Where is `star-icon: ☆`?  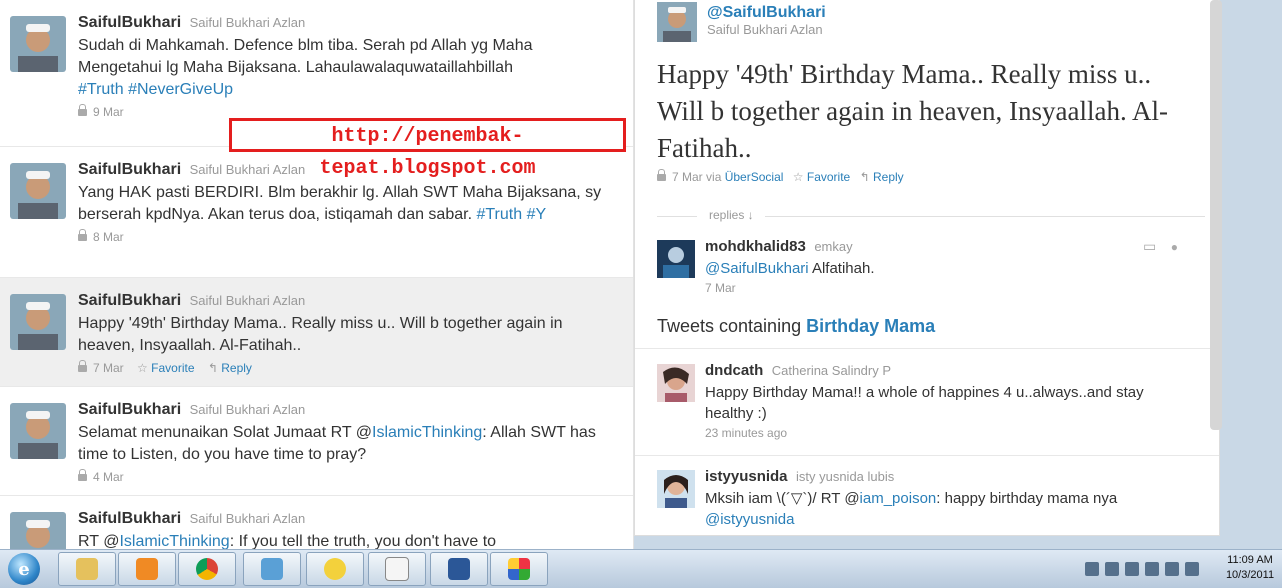 star-icon: ☆ is located at coordinates (142, 368).